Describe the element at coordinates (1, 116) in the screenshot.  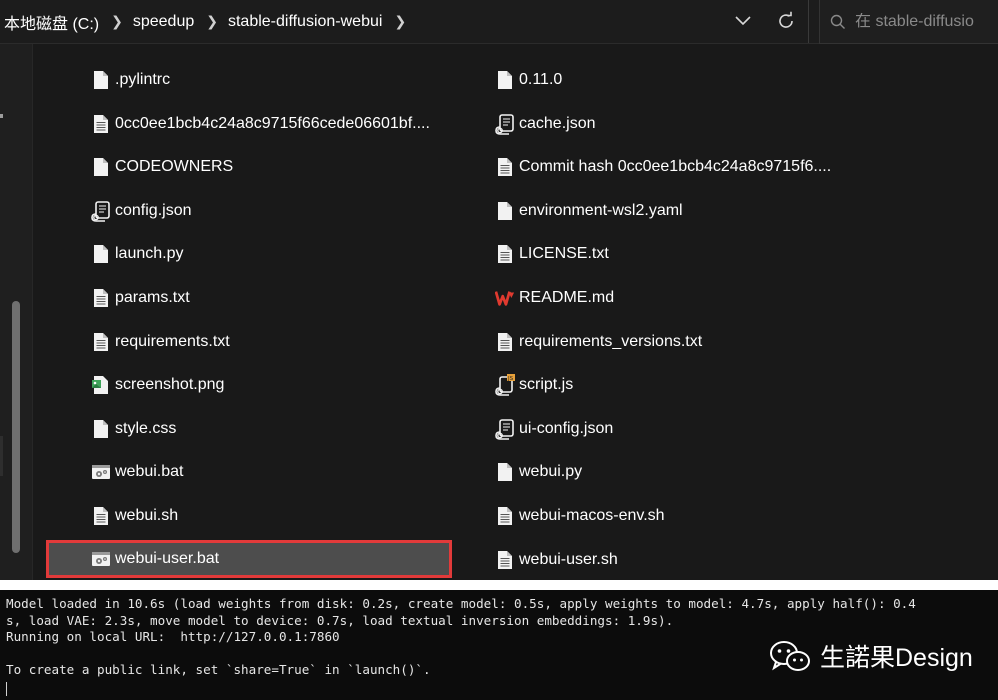
I see `nav-pane-marker` at that location.